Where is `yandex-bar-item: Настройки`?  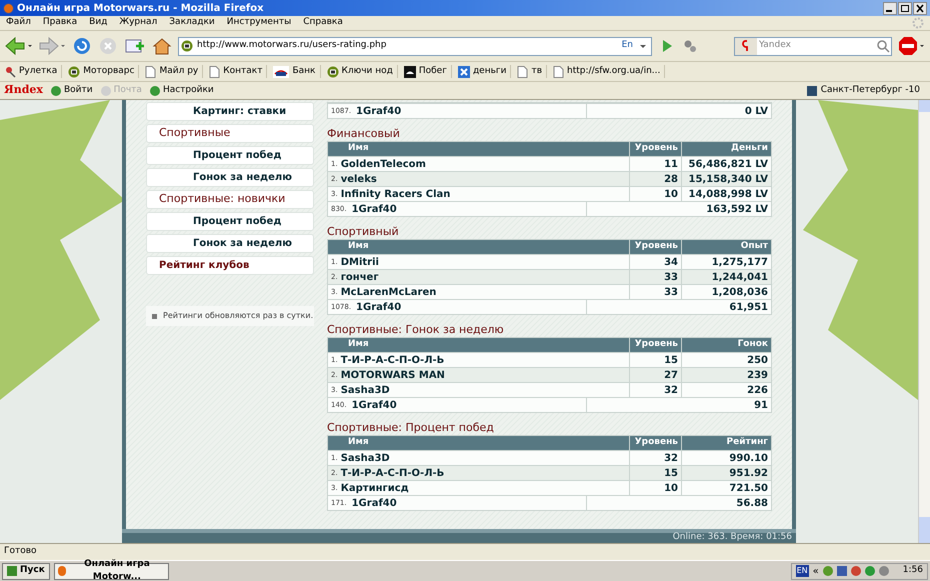
yandex-bar-item: Настройки is located at coordinates (182, 91).